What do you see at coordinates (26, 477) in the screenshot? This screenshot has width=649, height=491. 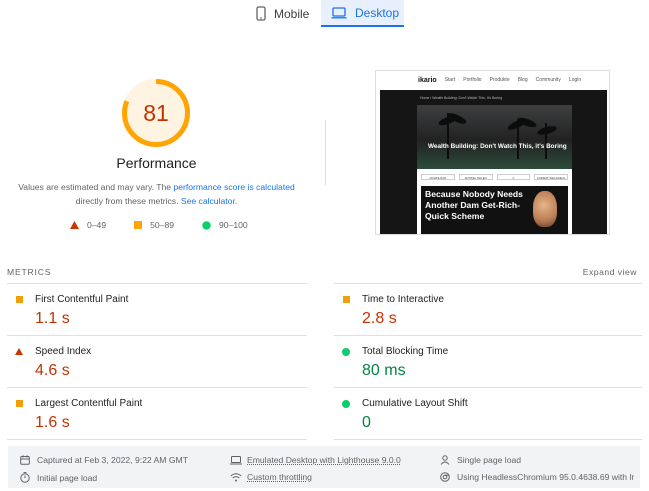 I see `timer-icon` at bounding box center [26, 477].